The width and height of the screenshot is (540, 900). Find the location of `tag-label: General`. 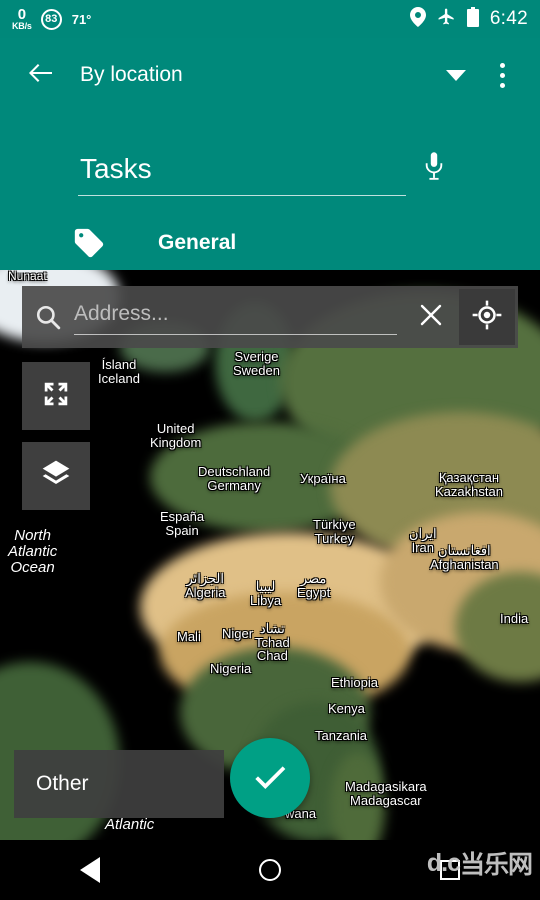

tag-label: General is located at coordinates (197, 242).